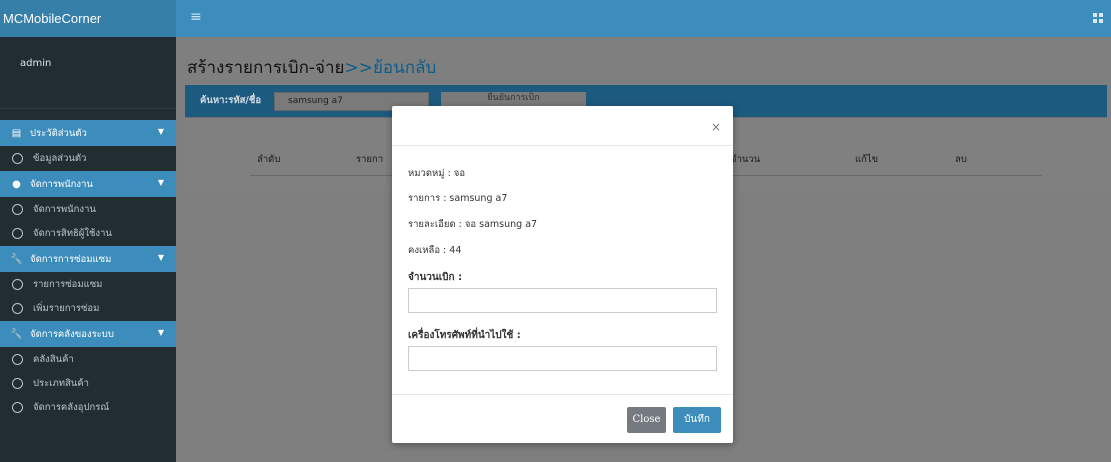 The height and width of the screenshot is (462, 1111). I want to click on sidebar-section-label: ประวัติส่วนตัว, so click(58, 133).